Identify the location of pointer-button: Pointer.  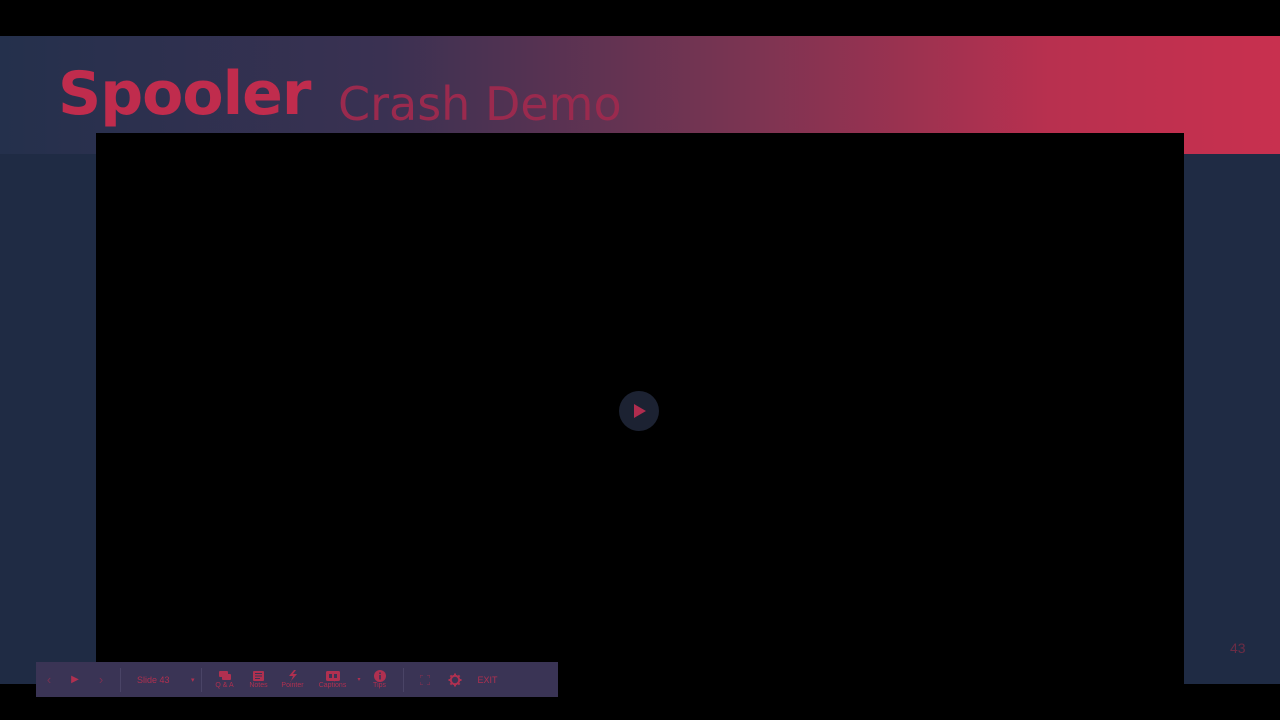
(293, 679).